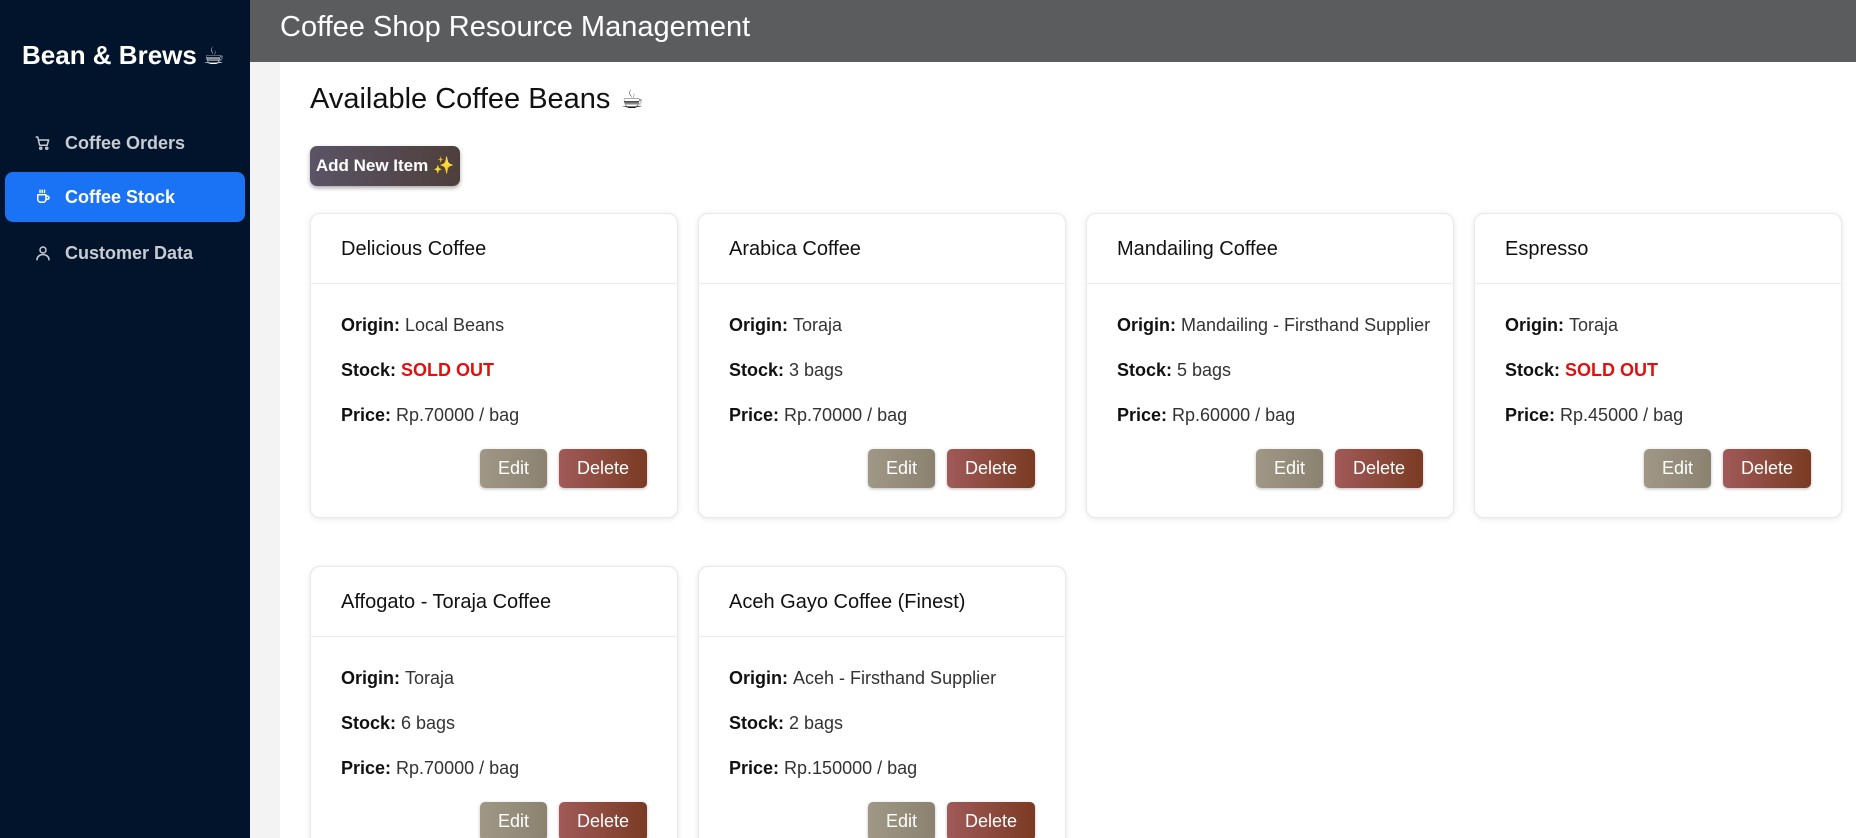 The height and width of the screenshot is (838, 1856). What do you see at coordinates (455, 325) in the screenshot?
I see `origin-value: Local Beans` at bounding box center [455, 325].